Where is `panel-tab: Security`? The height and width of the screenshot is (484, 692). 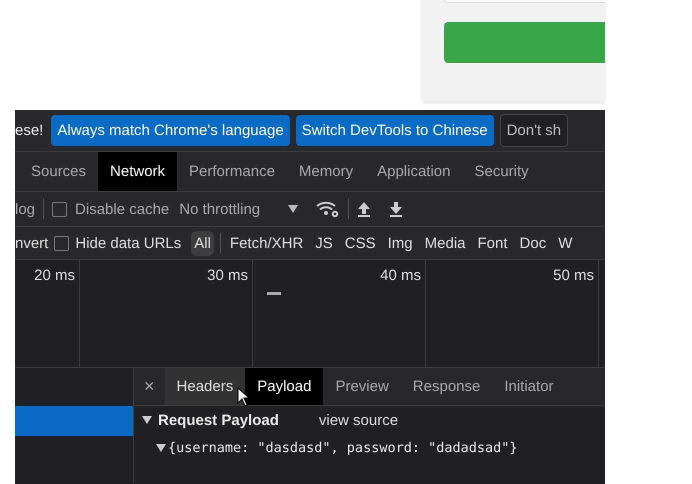
panel-tab: Security is located at coordinates (501, 171).